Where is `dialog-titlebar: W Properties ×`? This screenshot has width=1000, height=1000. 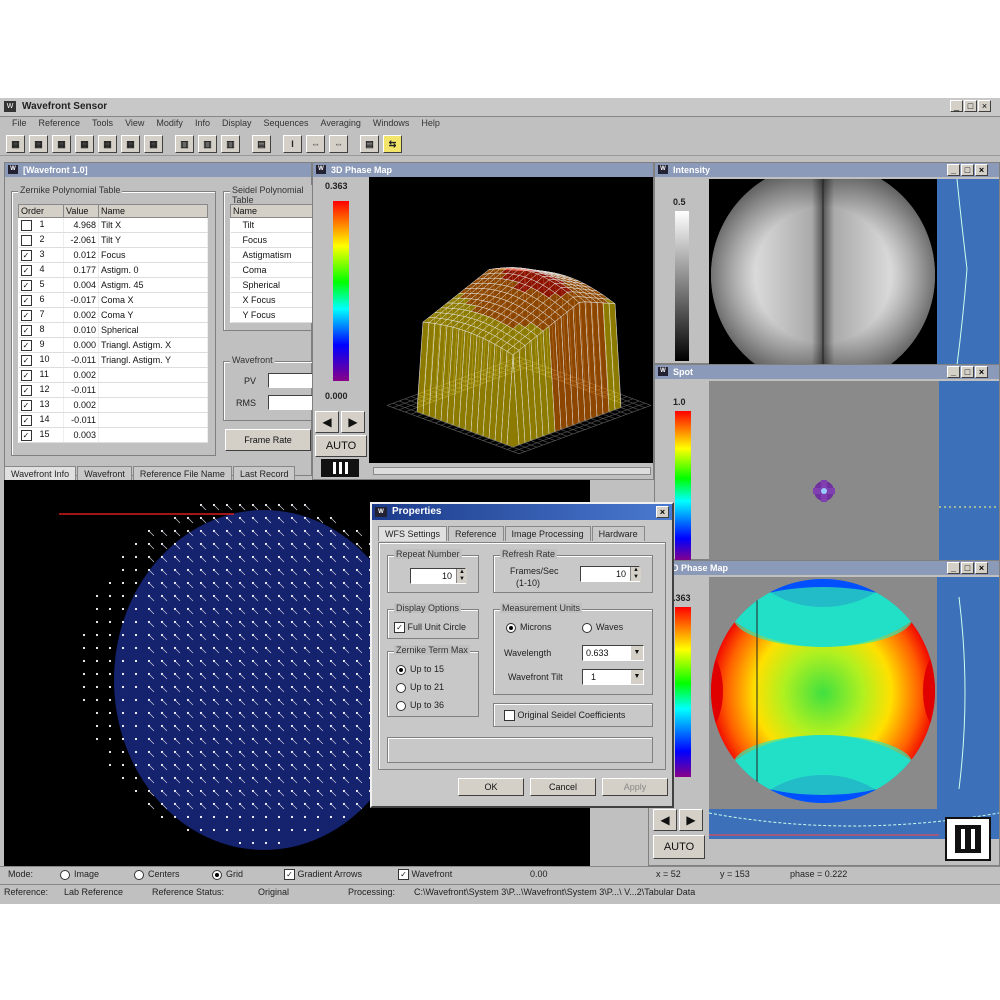
dialog-titlebar: W Properties × is located at coordinates (522, 512).